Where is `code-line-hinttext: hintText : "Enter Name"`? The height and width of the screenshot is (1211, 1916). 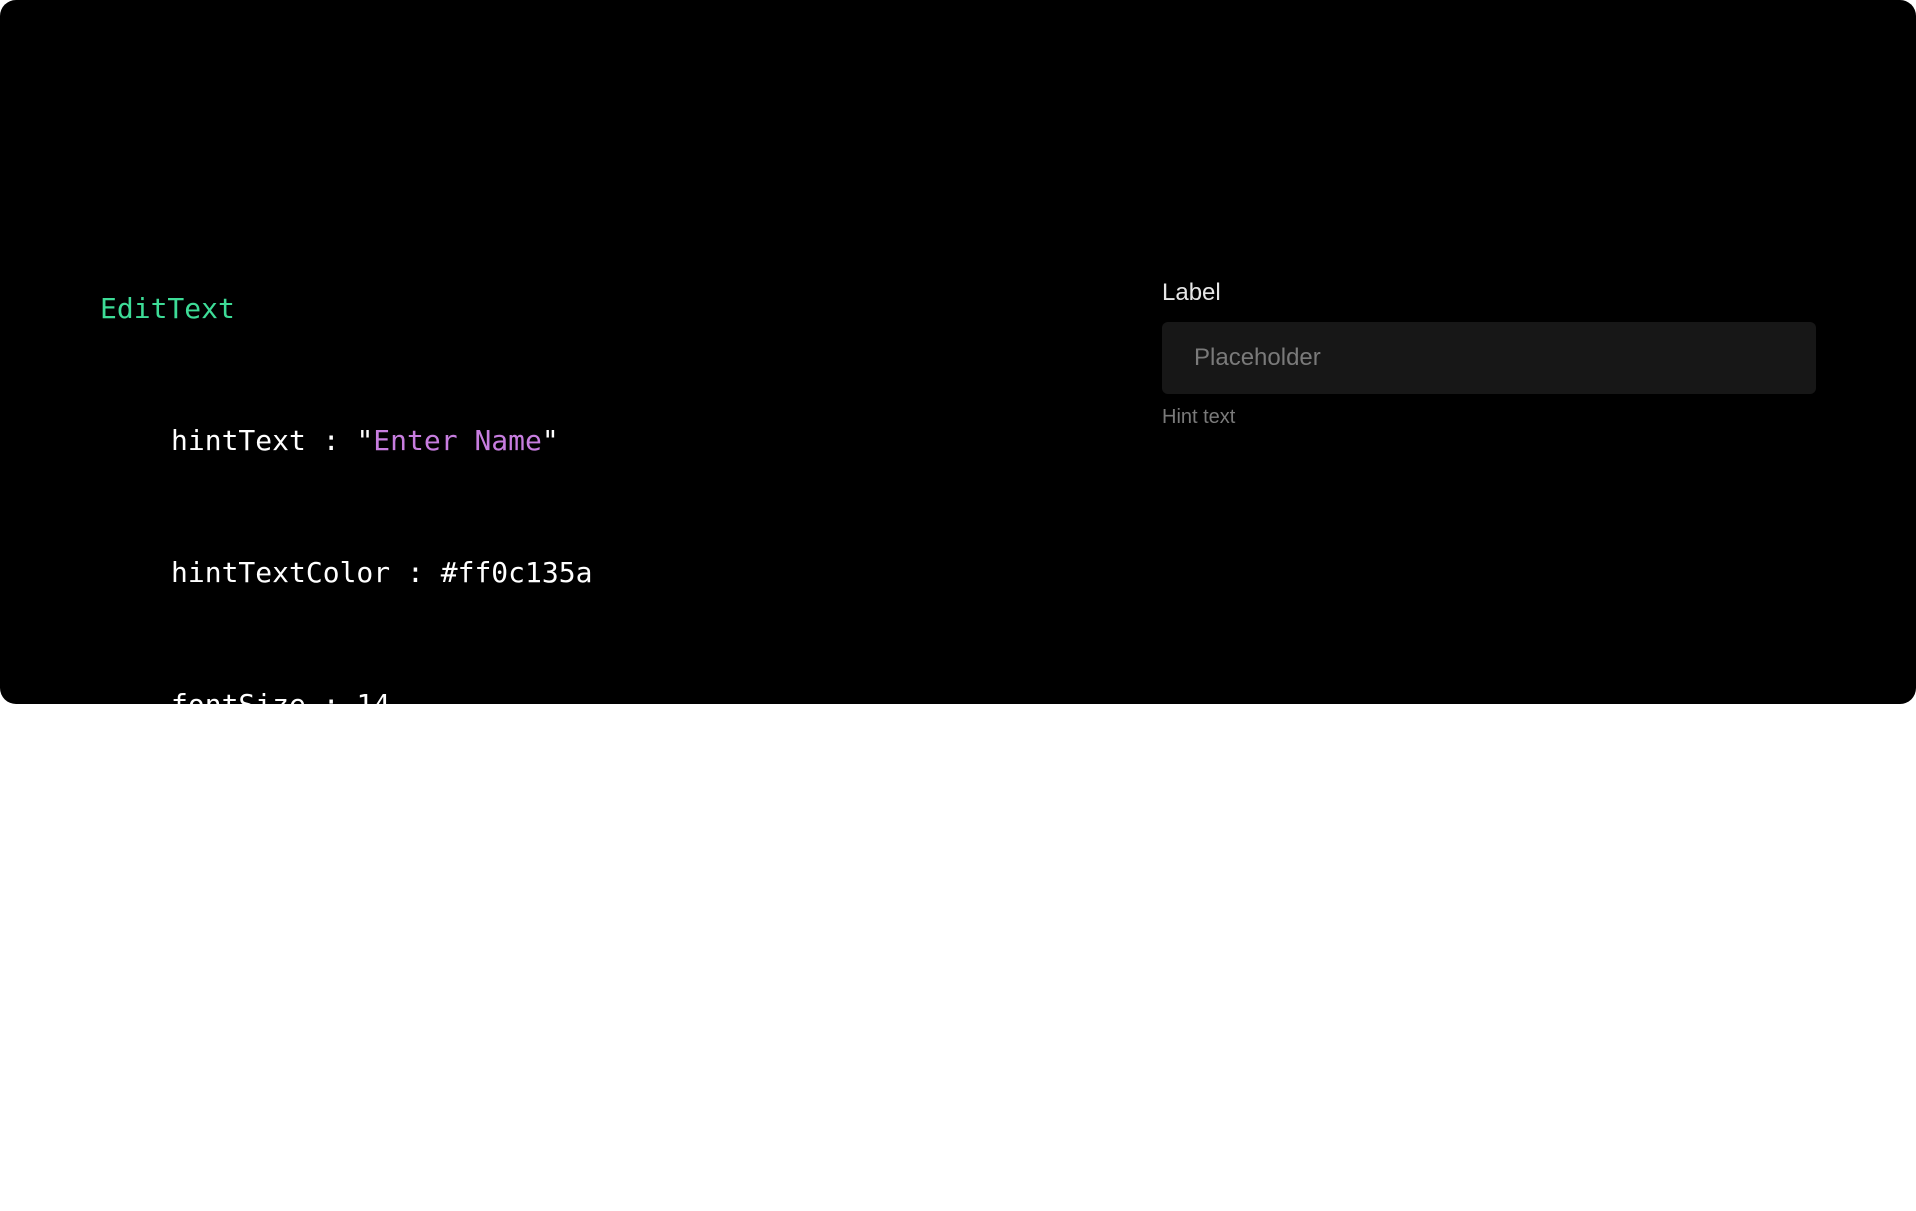 code-line-hinttext: hintText : "Enter Name" is located at coordinates (346, 441).